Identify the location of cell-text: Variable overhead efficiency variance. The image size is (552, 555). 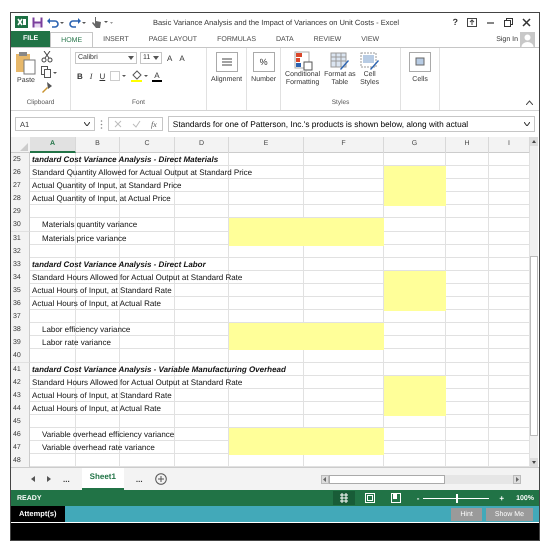
(107, 434).